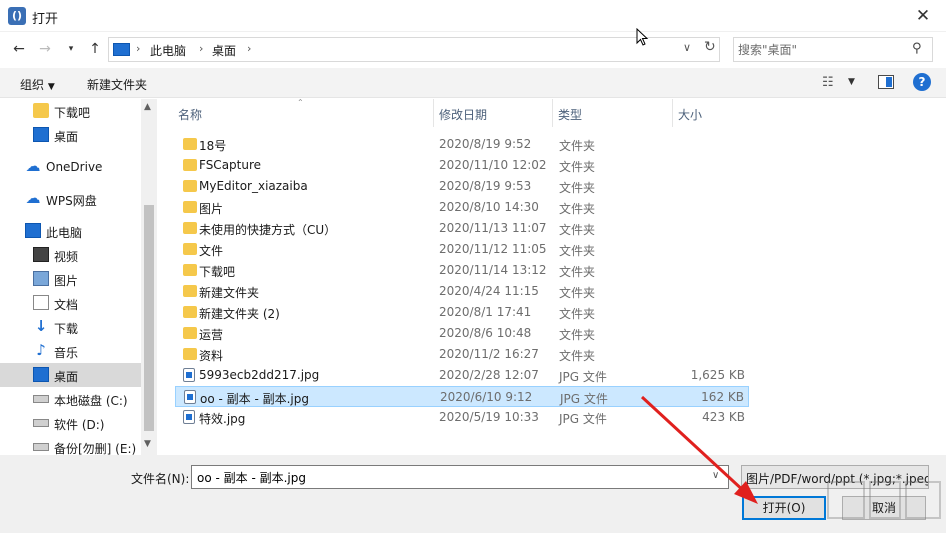 The image size is (946, 533). What do you see at coordinates (462, 333) in the screenshot?
I see `file-row: 运营 2020/8/6 10:48 文件夹` at bounding box center [462, 333].